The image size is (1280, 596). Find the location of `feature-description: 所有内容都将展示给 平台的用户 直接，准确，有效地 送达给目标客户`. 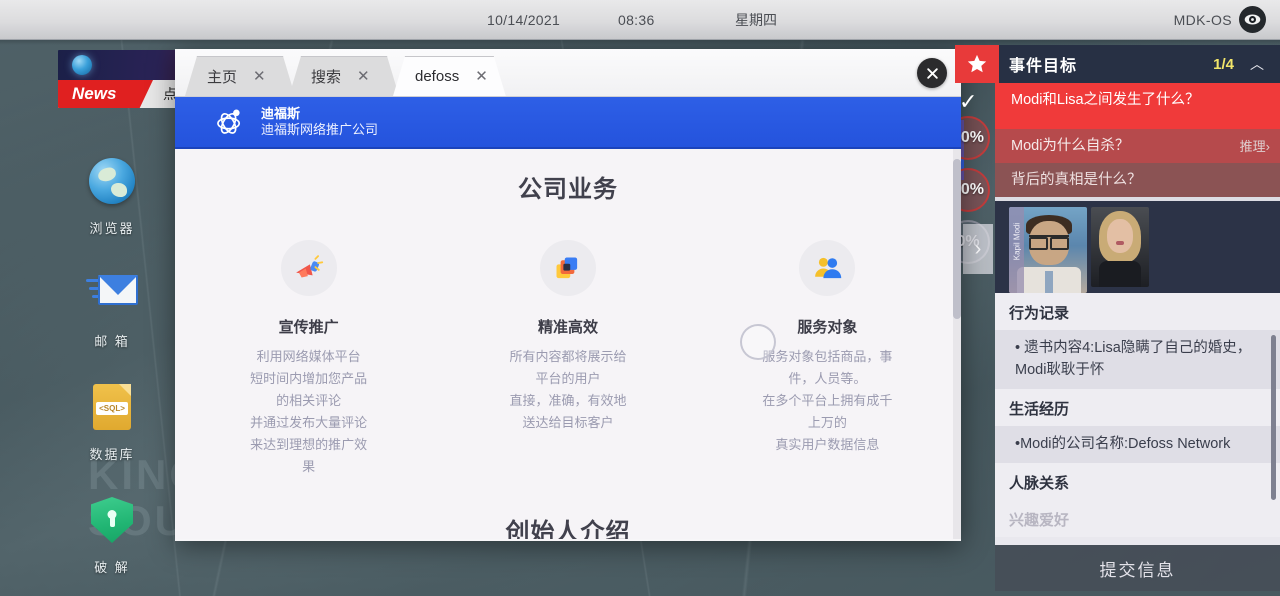

feature-description: 所有内容都将展示给 平台的用户 直接，准确，有效地 送达给目标客户 is located at coordinates (568, 389).